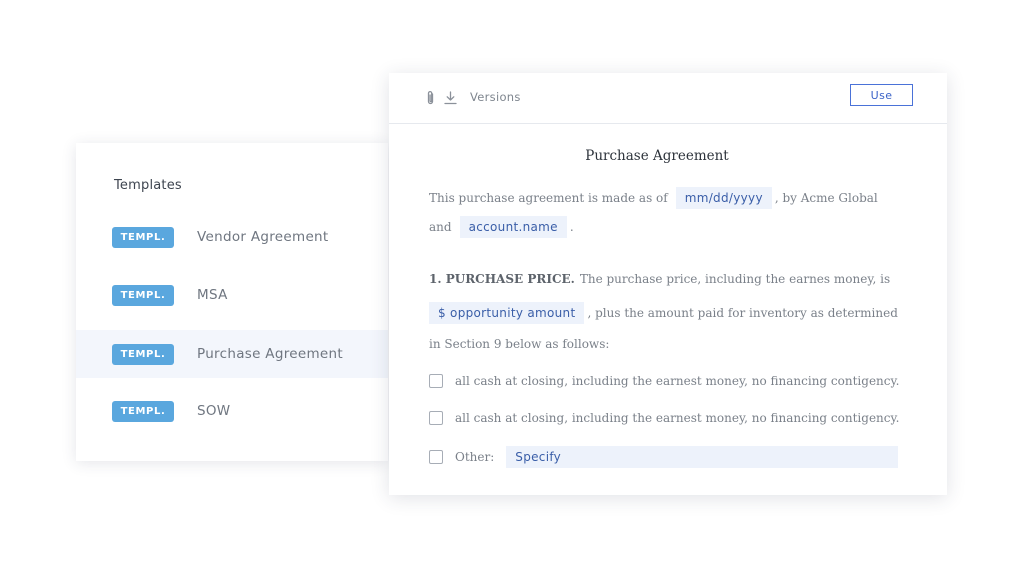 This screenshot has width=1024, height=570. What do you see at coordinates (723, 198) in the screenshot?
I see `date-field: mm/dd/yyyy` at bounding box center [723, 198].